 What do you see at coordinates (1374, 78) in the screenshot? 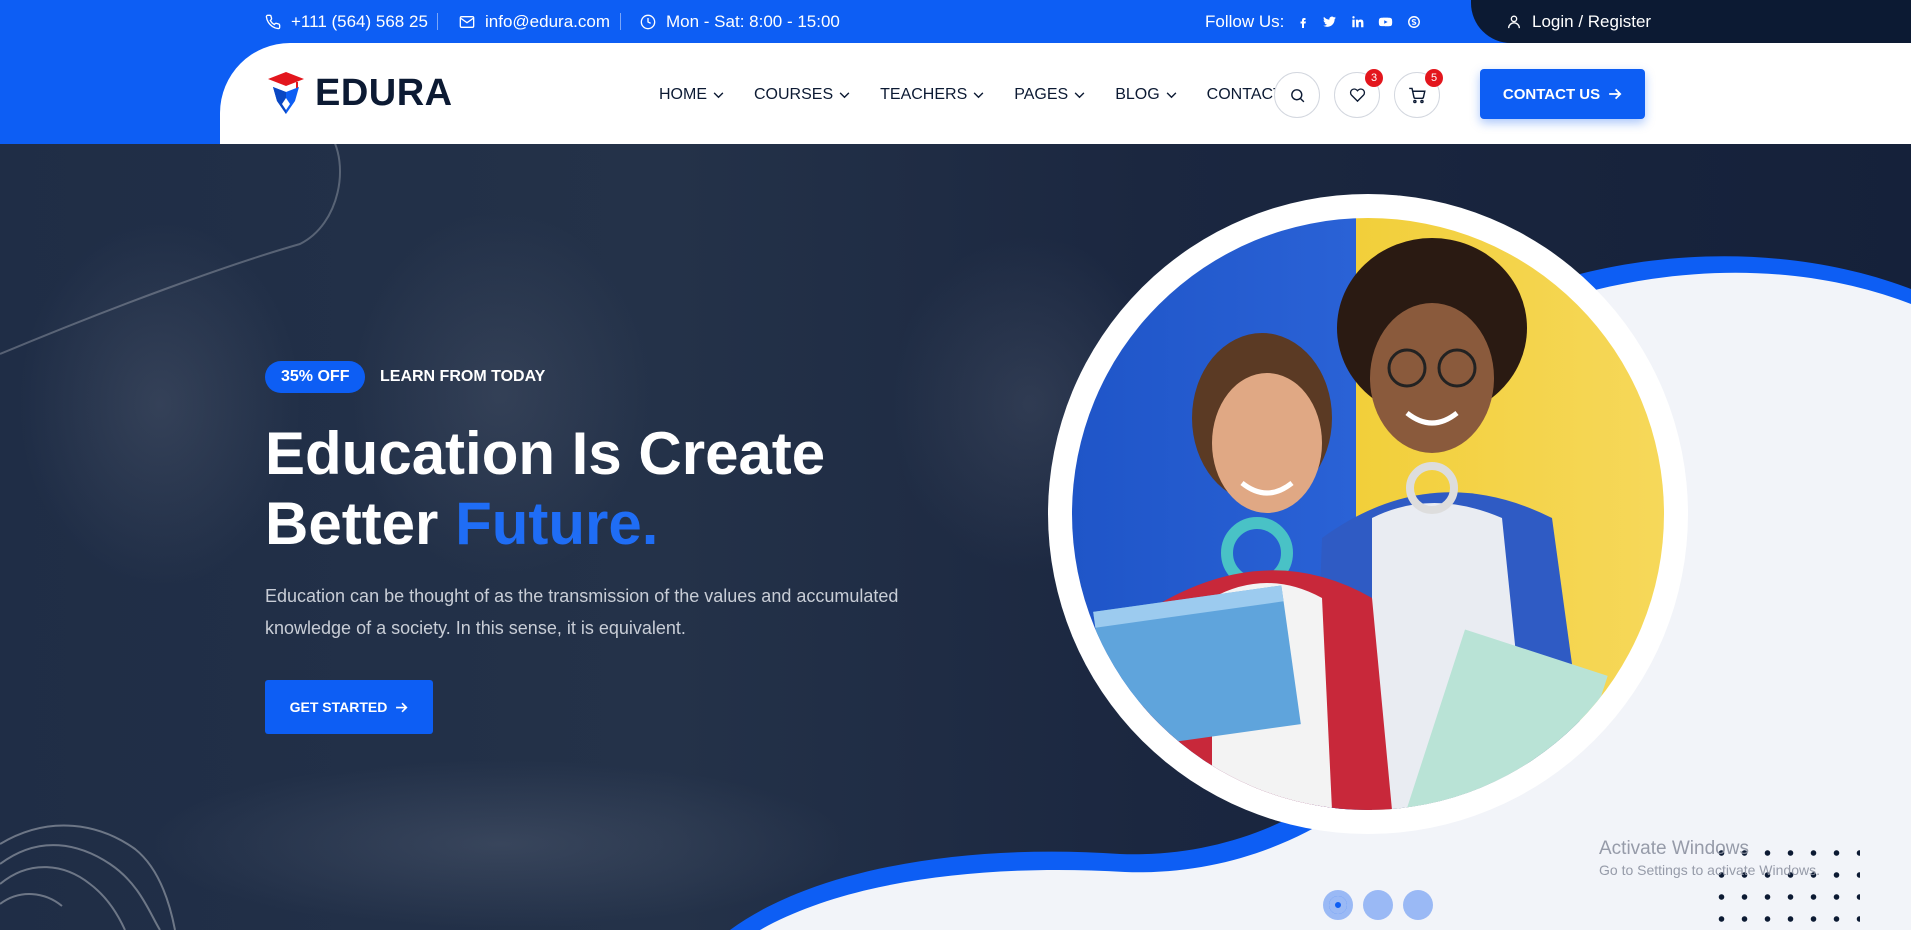
I see `wishlist-count-badge: 3` at bounding box center [1374, 78].